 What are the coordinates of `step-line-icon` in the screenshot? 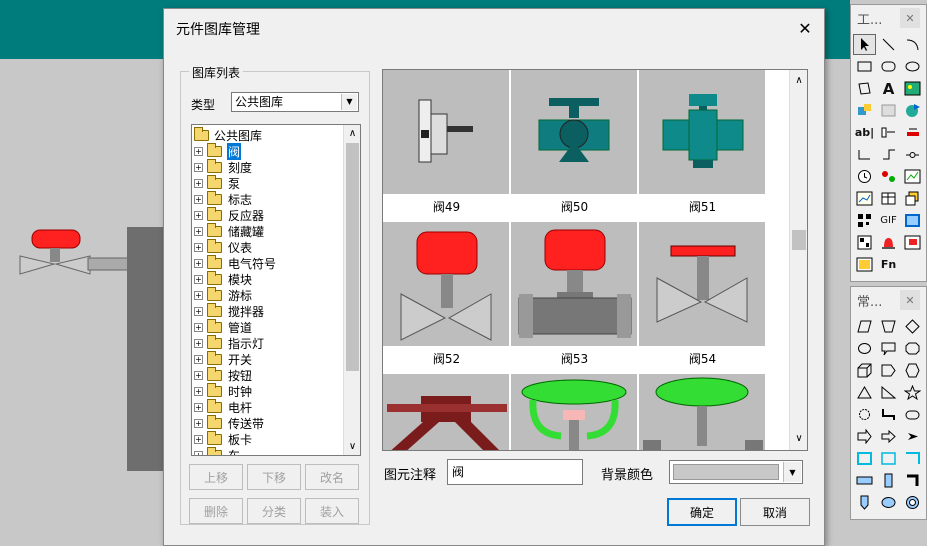 It's located at (864, 154).